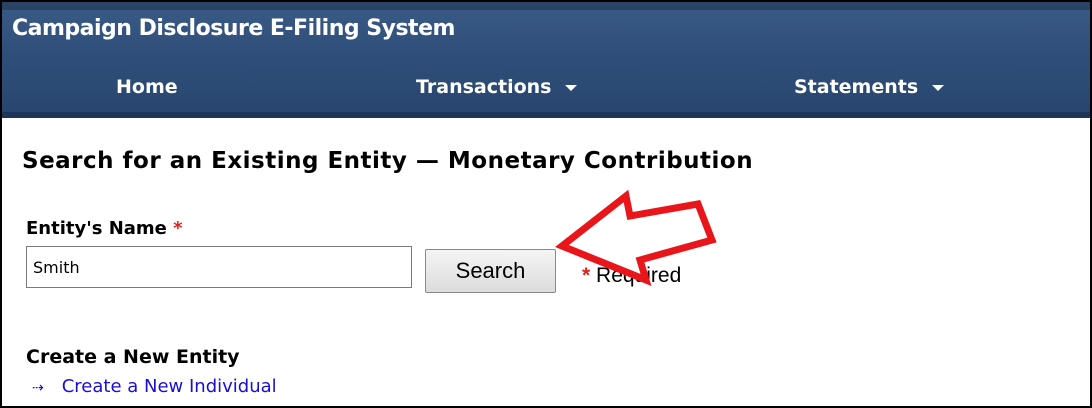 This screenshot has width=1092, height=408. I want to click on required-note-asterisk: *, so click(586, 275).